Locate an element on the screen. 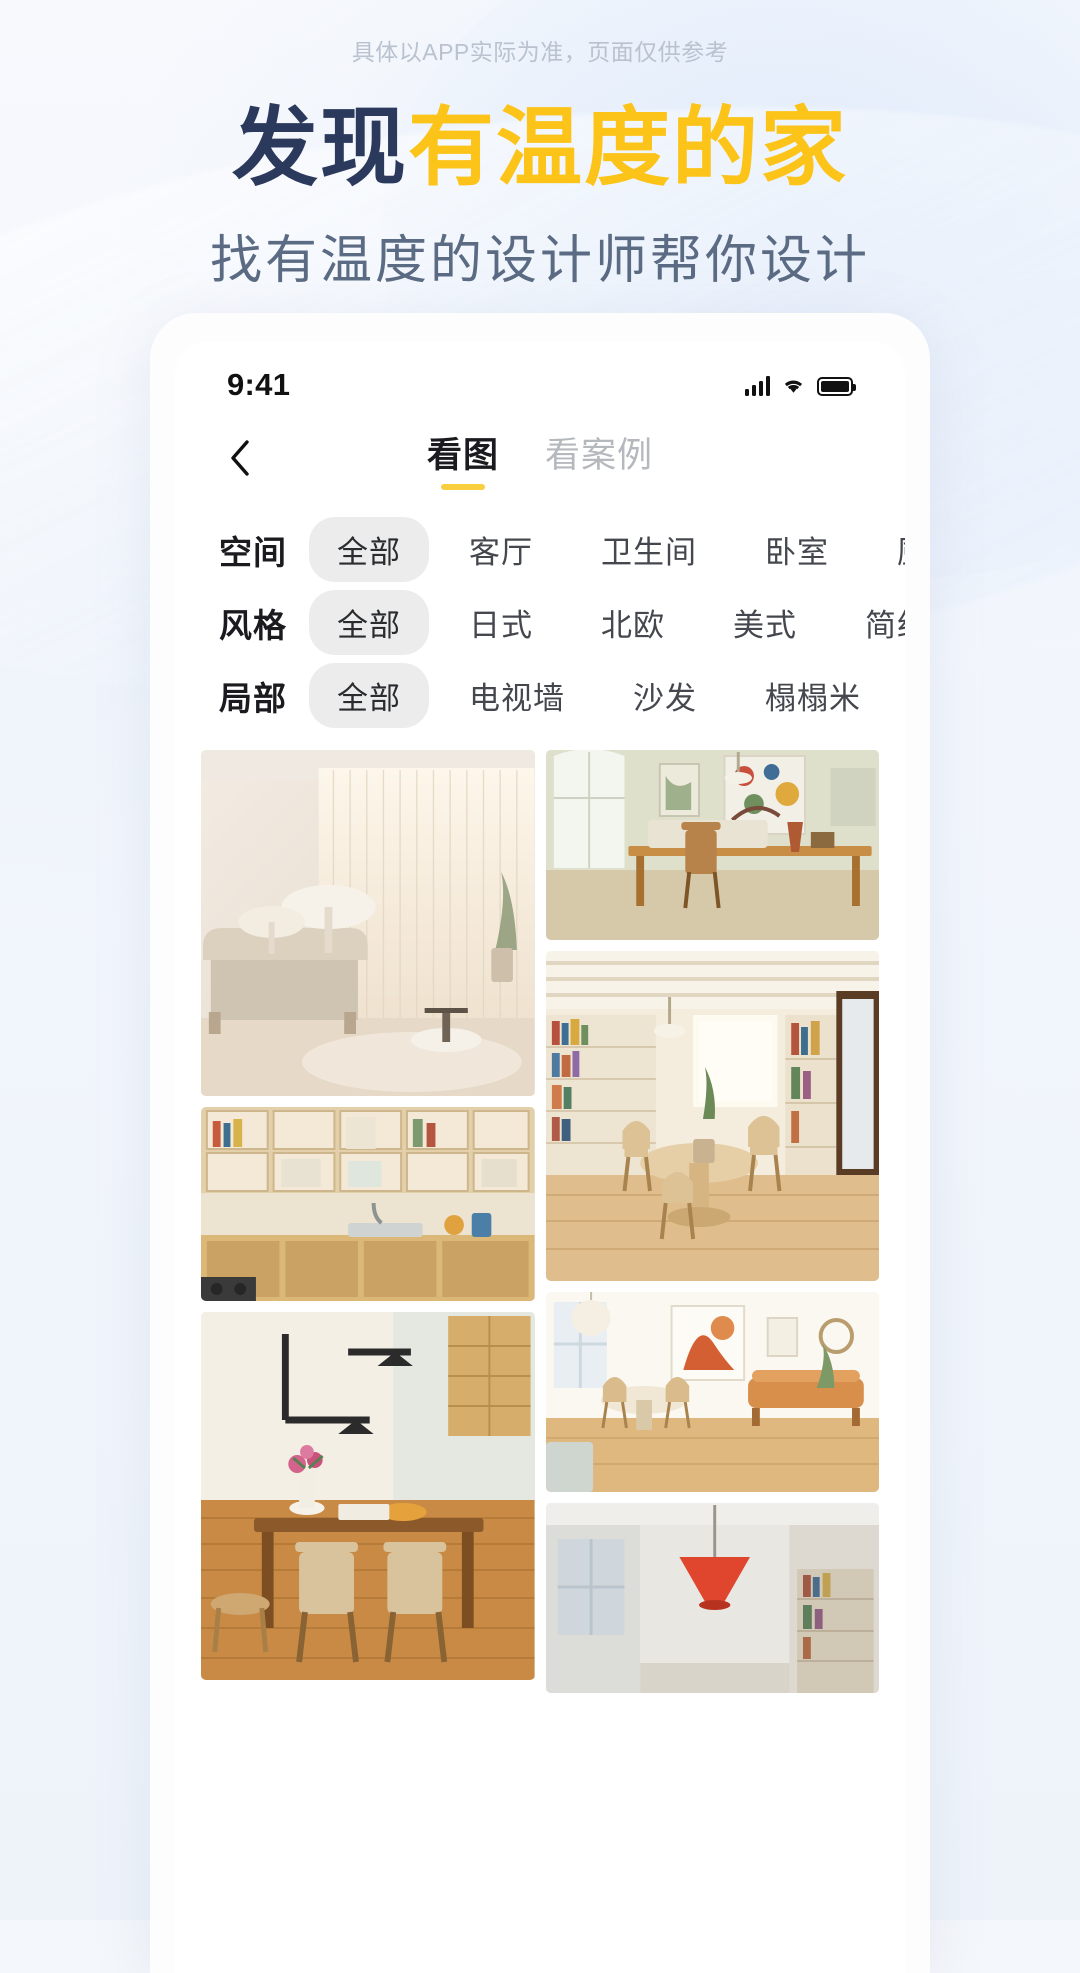 This screenshot has height=1973, width=1080. page-title-gold: 有温度的家 is located at coordinates (628, 148).